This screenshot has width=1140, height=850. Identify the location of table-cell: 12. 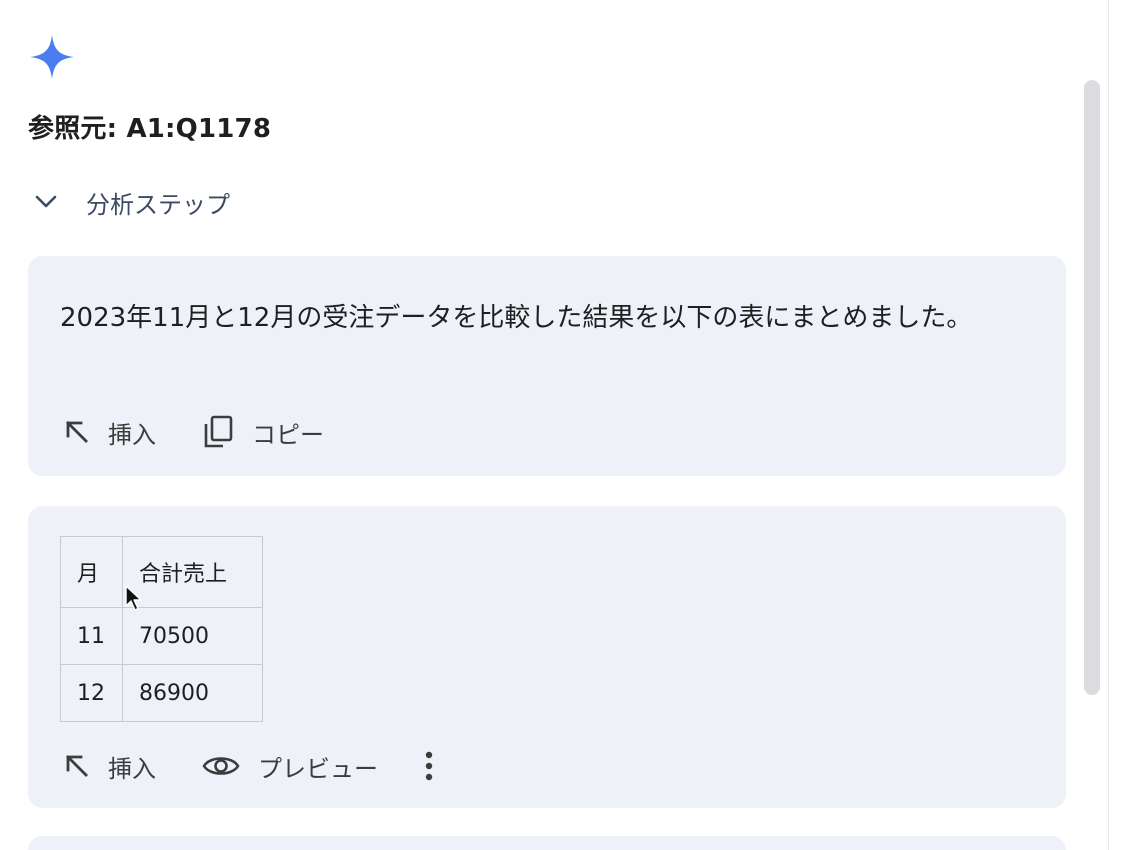
(91, 693).